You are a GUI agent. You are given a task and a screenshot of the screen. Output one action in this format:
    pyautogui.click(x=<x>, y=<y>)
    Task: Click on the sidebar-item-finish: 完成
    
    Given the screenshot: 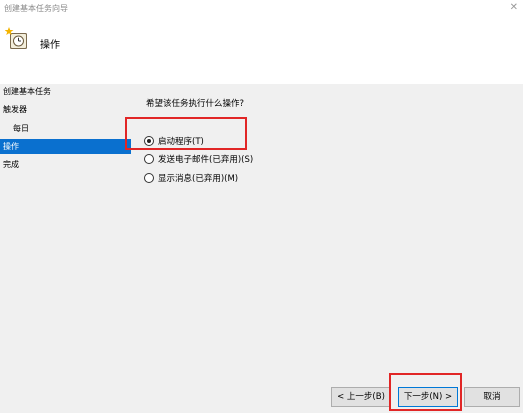 What is the action you would take?
    pyautogui.click(x=65, y=164)
    